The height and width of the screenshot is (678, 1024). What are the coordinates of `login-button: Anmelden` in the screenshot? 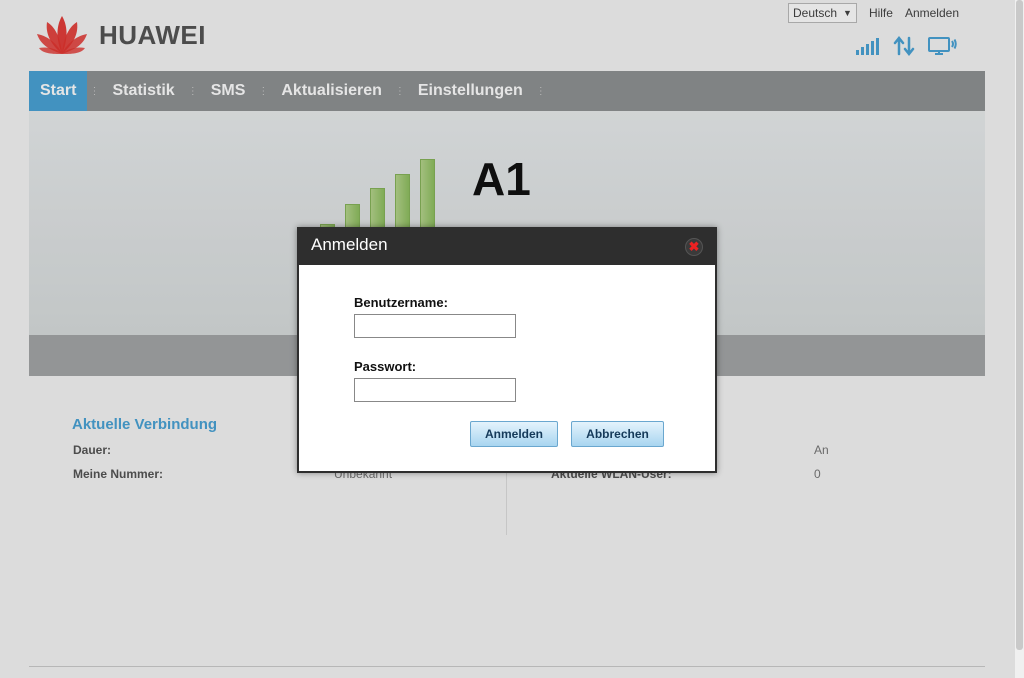 It's located at (514, 434).